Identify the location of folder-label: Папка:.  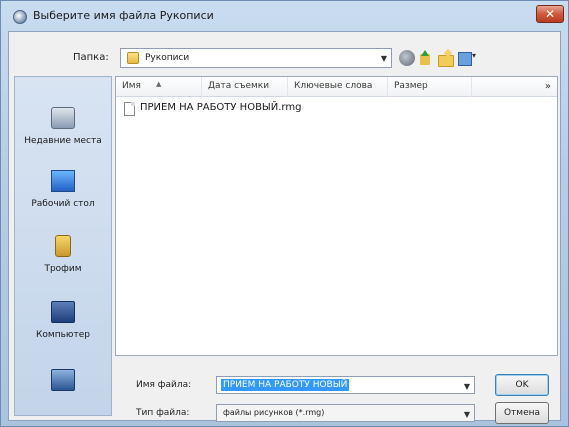
(91, 57).